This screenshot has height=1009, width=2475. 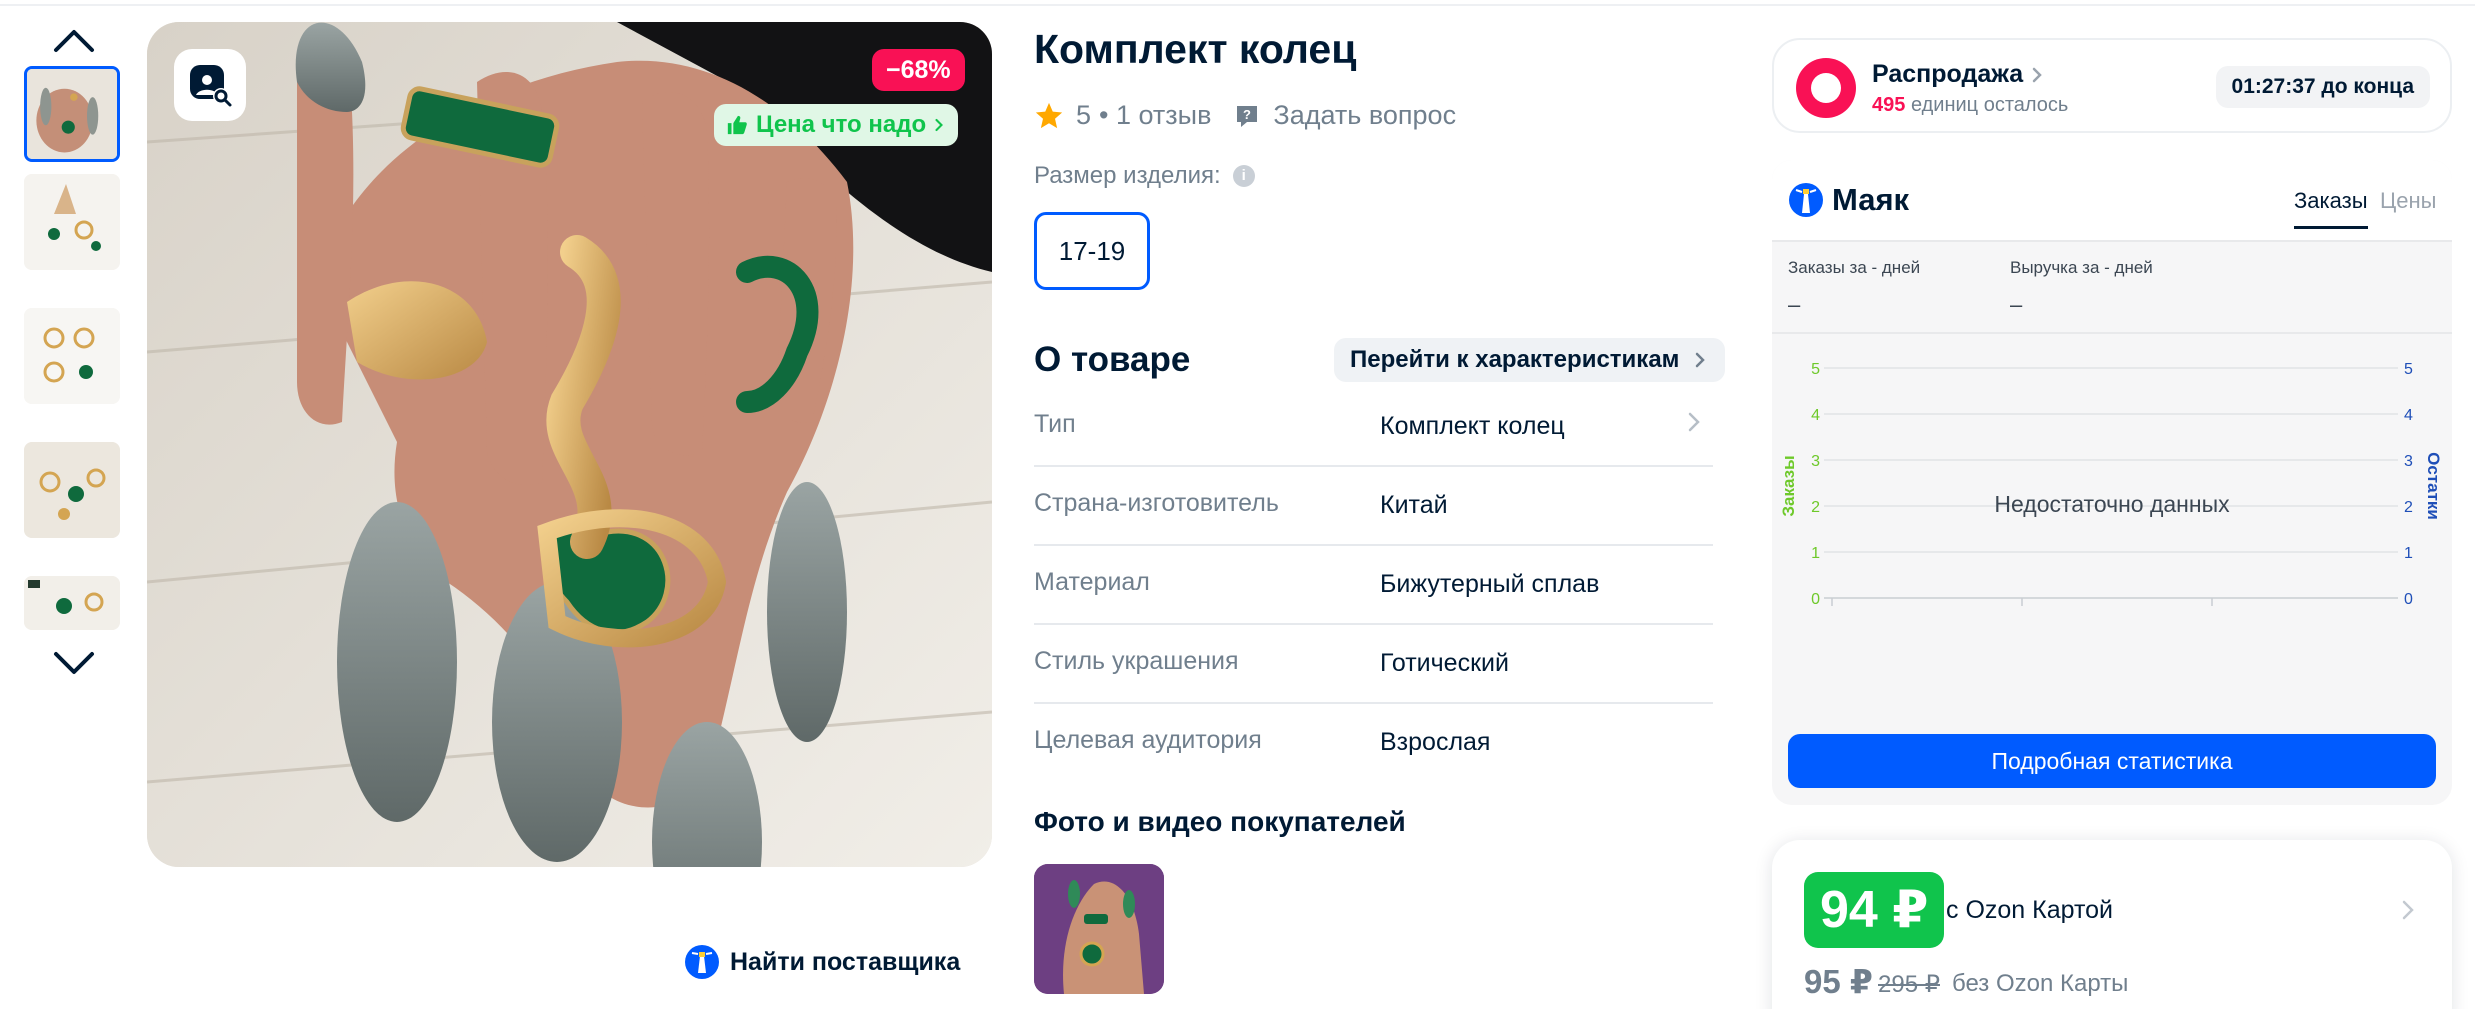 I want to click on star-icon, so click(x=1049, y=115).